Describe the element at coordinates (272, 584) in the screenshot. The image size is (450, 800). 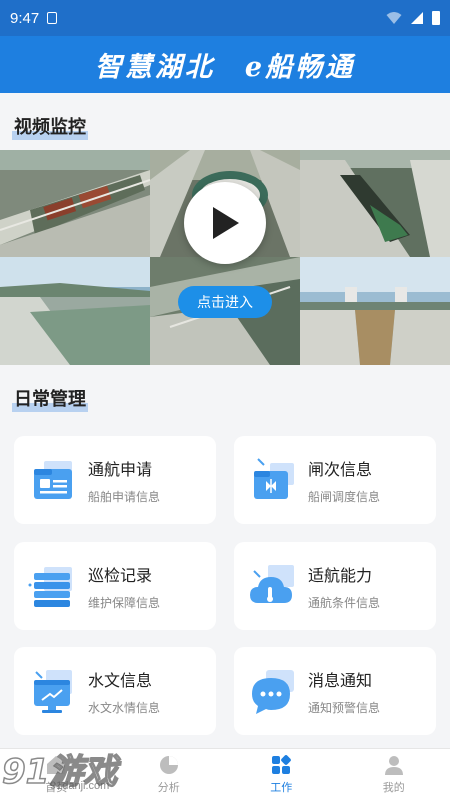
I see `navigability-icon` at that location.